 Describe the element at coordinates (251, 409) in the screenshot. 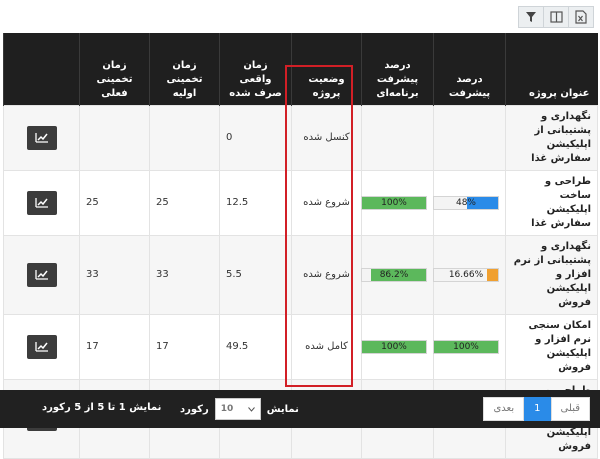

I see `chevron-down-icon` at that location.